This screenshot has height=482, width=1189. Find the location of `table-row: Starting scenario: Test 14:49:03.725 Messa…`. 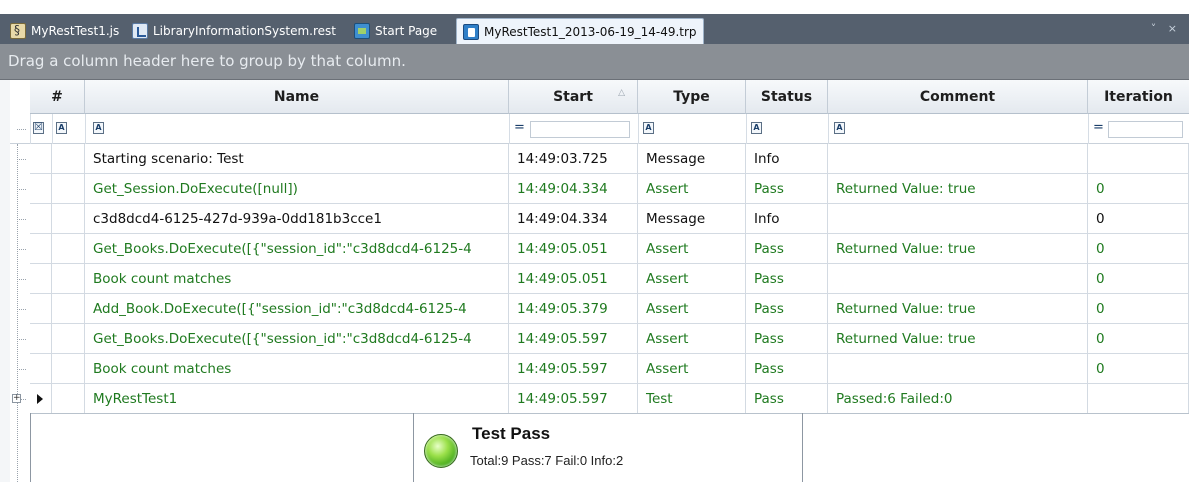

table-row: Starting scenario: Test 14:49:03.725 Messa… is located at coordinates (609, 159).